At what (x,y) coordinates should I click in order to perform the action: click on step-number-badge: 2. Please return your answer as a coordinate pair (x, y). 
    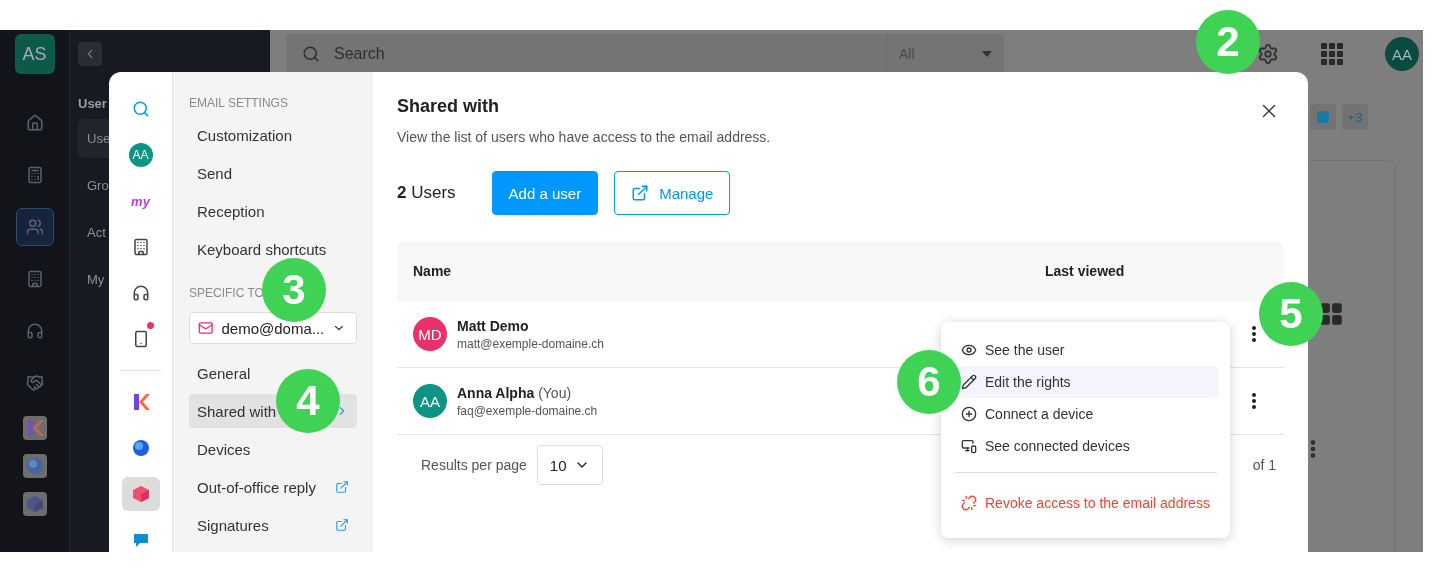
    Looking at the image, I should click on (1228, 42).